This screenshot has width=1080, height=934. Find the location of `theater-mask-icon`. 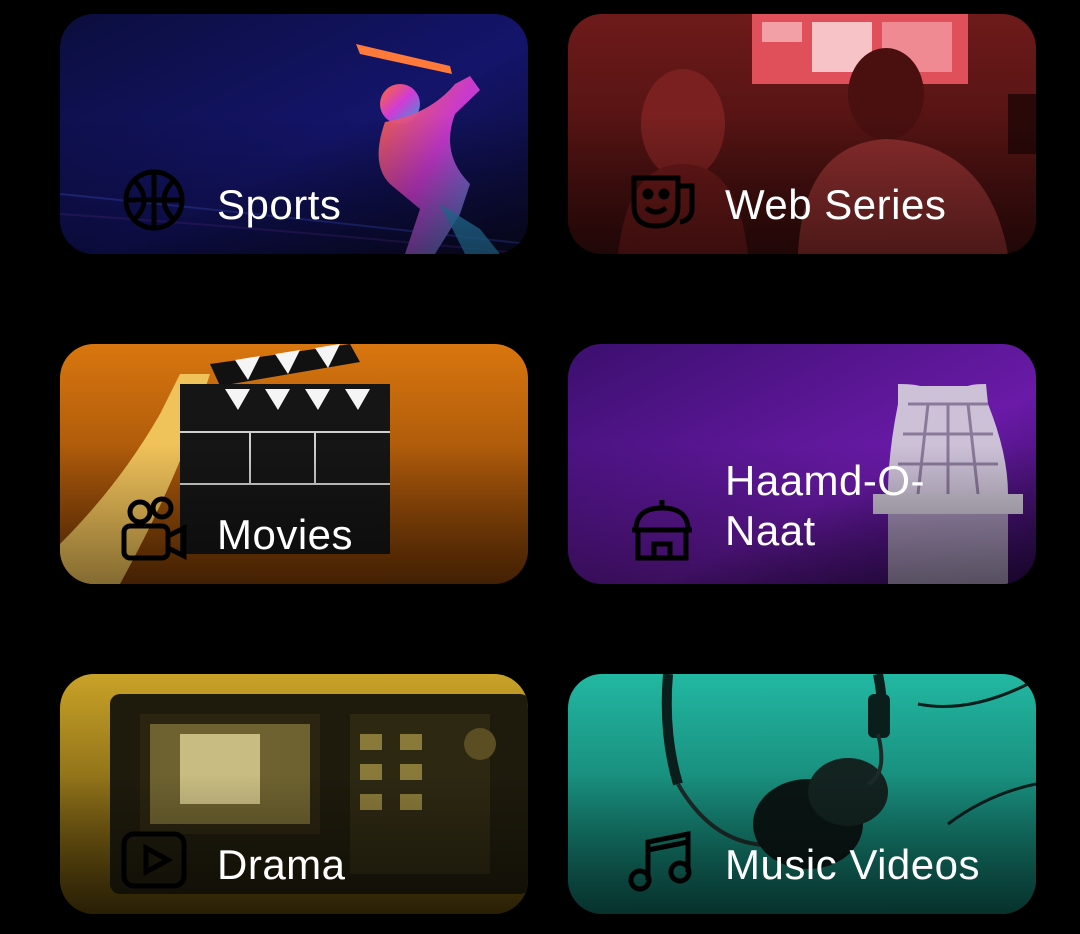

theater-mask-icon is located at coordinates (662, 200).